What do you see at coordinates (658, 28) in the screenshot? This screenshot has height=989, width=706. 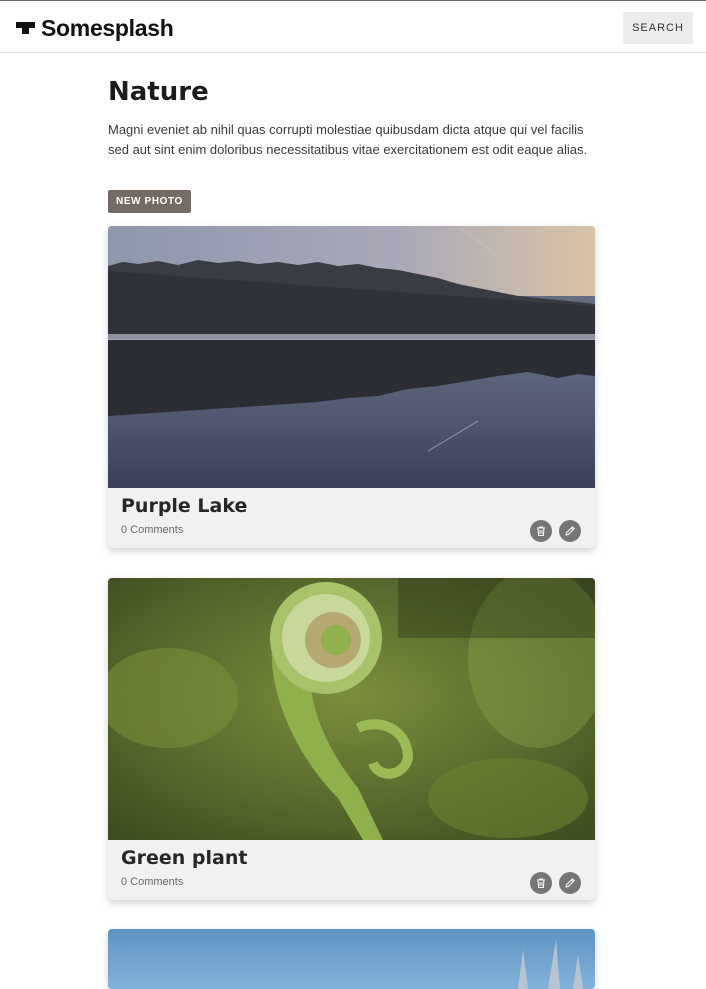 I see `search-button: SEARCH` at bounding box center [658, 28].